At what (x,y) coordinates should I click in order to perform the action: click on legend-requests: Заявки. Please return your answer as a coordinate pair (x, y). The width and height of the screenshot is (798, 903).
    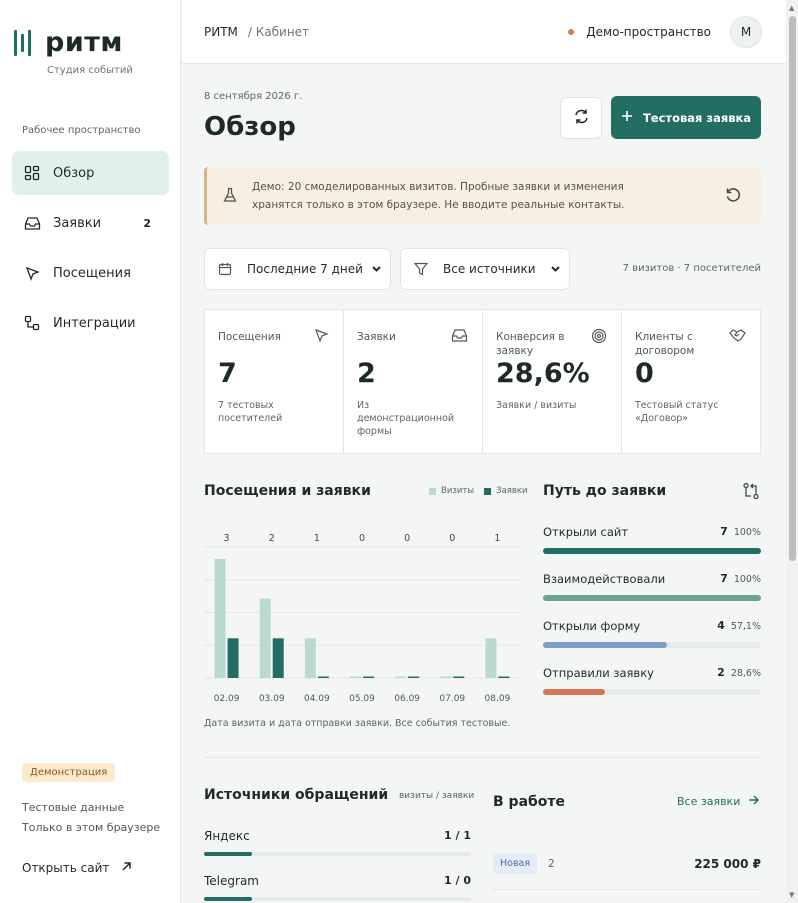
    Looking at the image, I should click on (512, 491).